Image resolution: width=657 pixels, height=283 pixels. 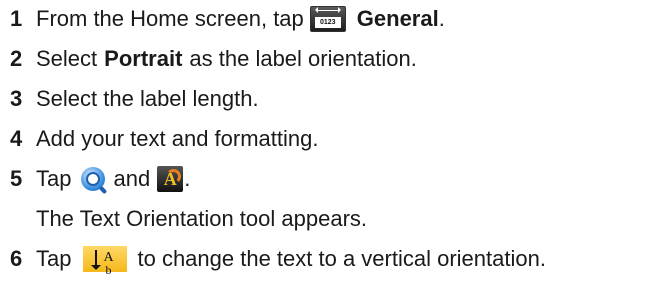 I want to click on step-number: 3, so click(x=16, y=98).